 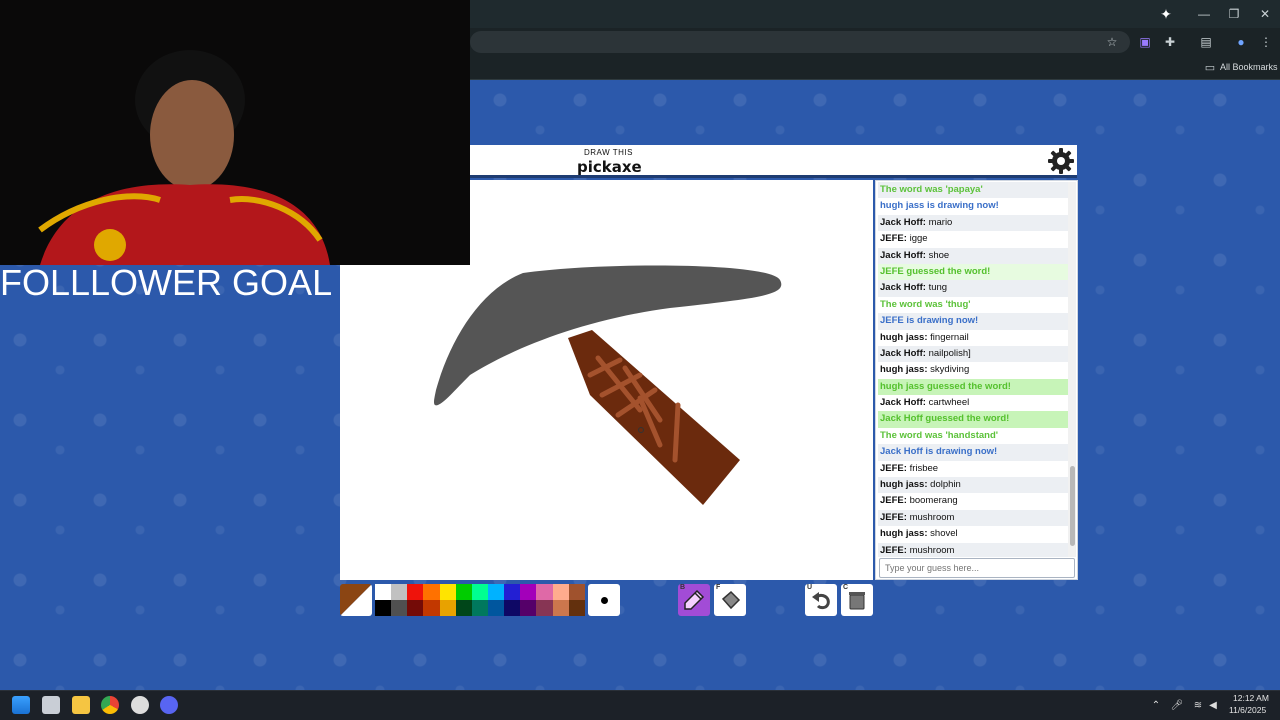 What do you see at coordinates (936, 288) in the screenshot?
I see `chat-text: tung` at bounding box center [936, 288].